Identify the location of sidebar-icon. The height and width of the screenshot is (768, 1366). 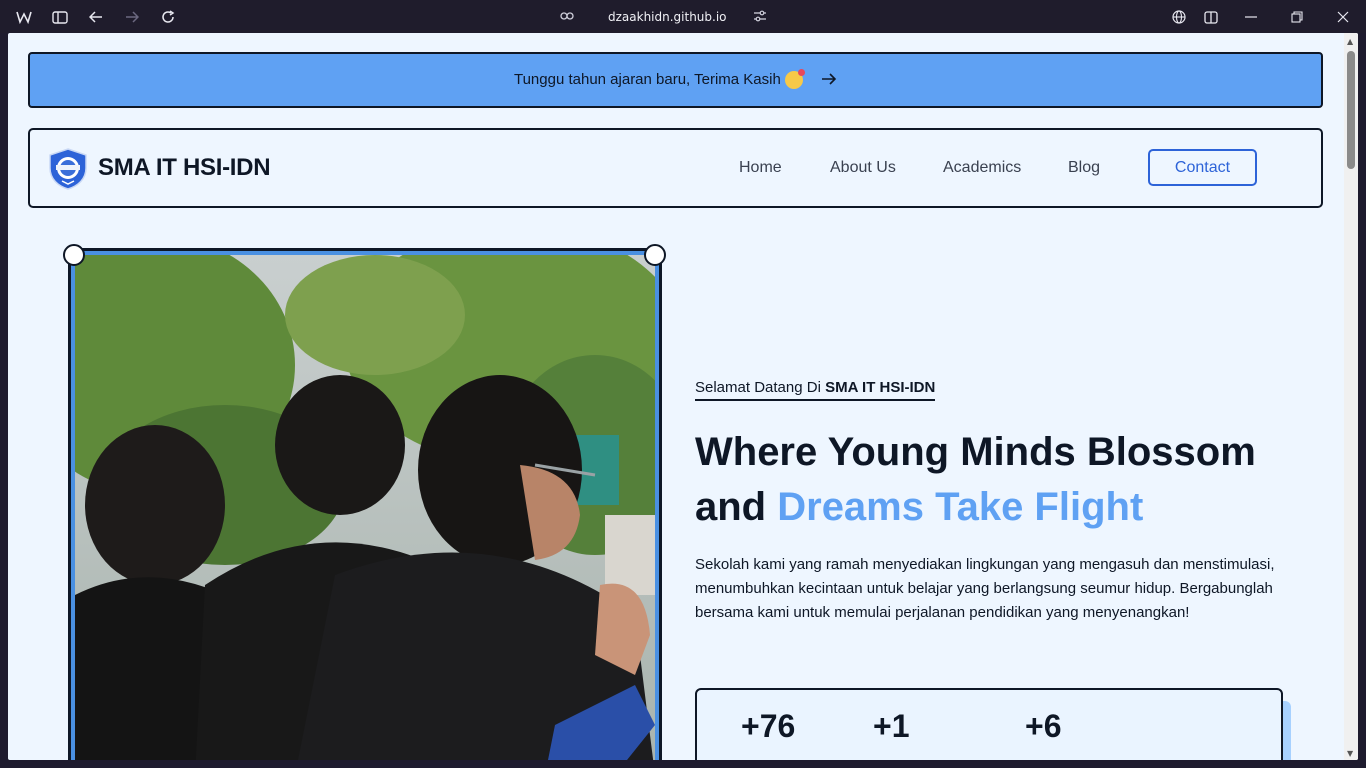
(60, 17).